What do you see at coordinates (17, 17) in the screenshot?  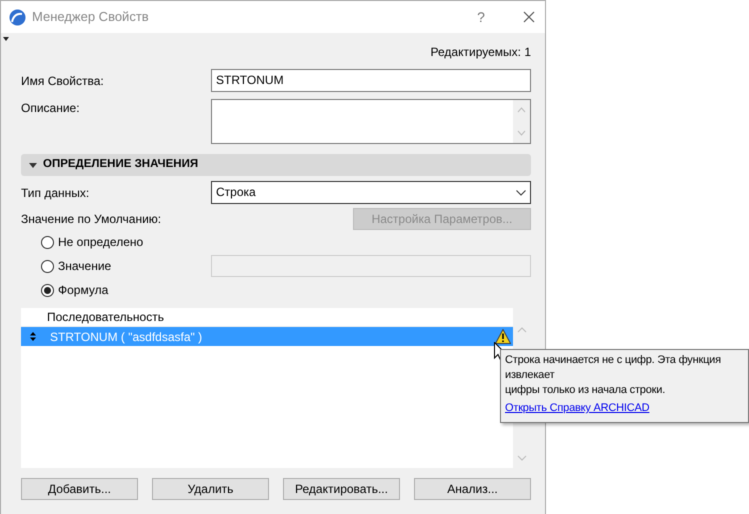 I see `app-logo-icon` at bounding box center [17, 17].